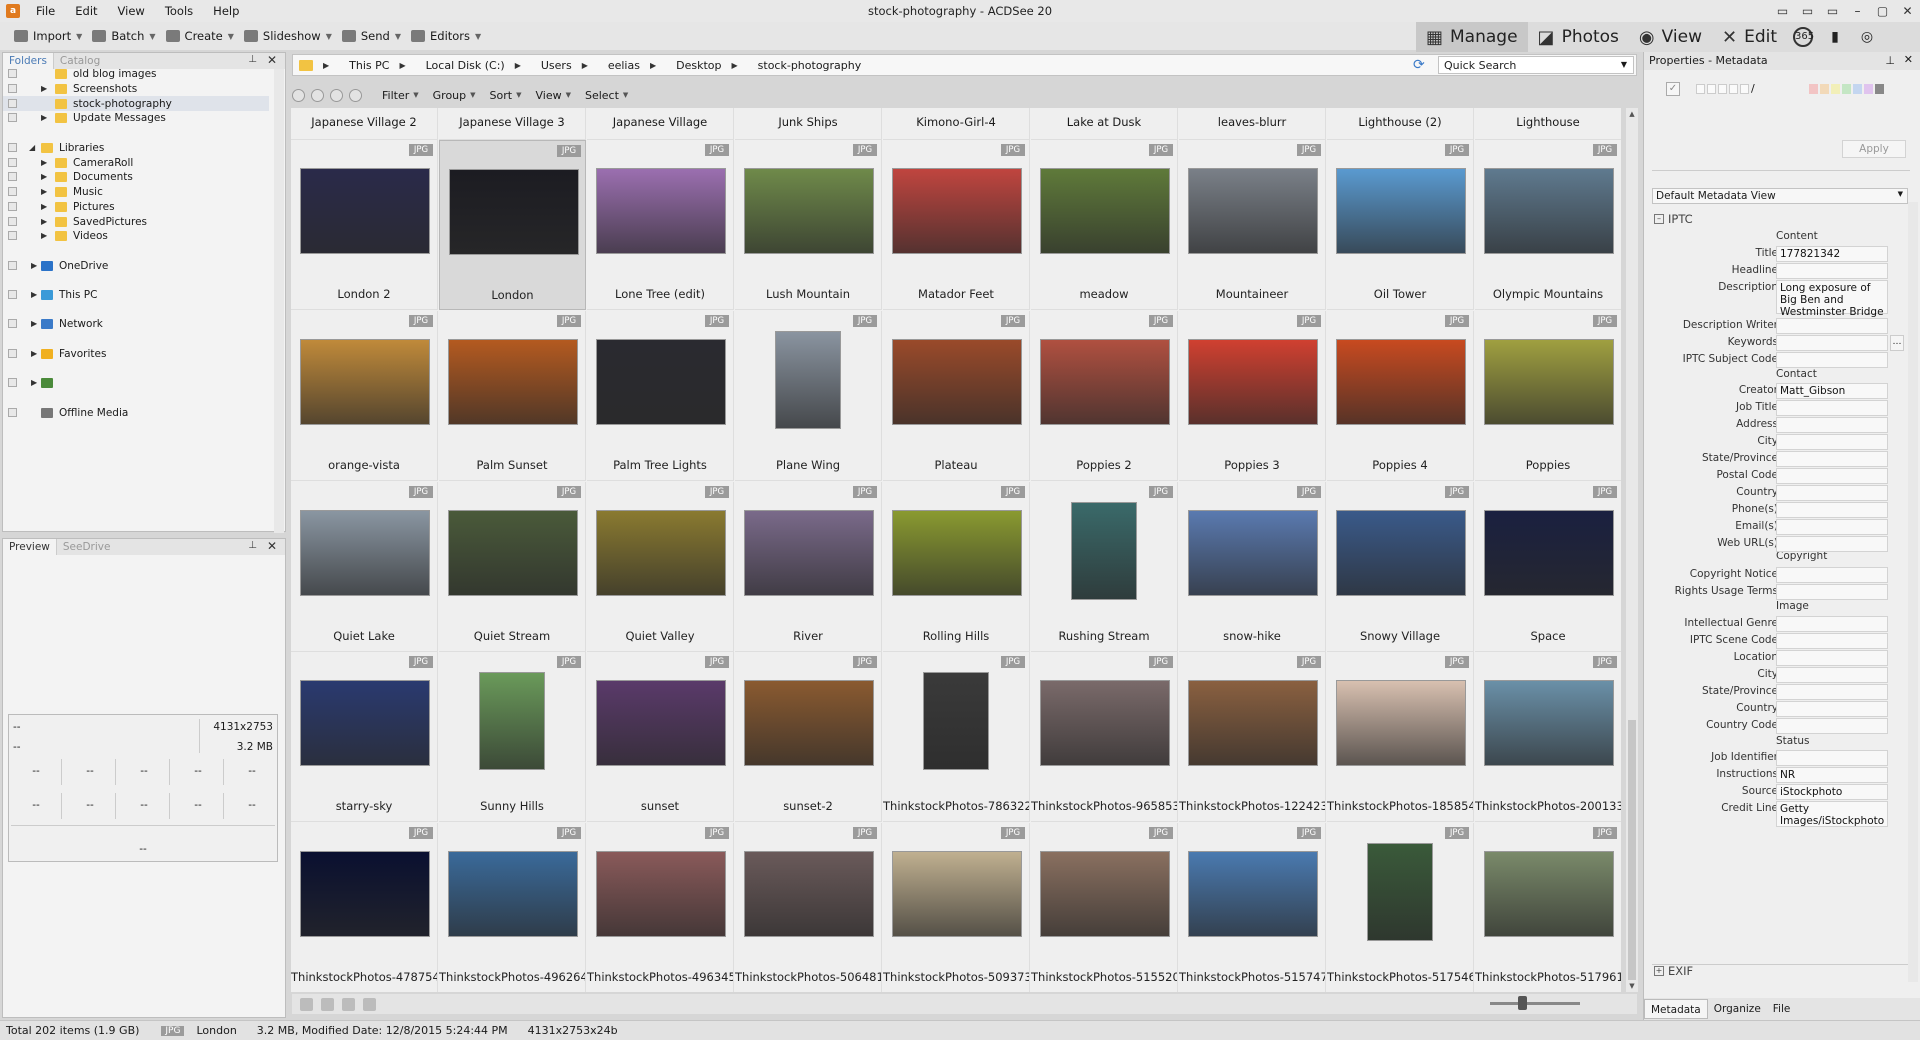  Describe the element at coordinates (808, 566) in the screenshot. I see `file-item: JPG River` at that location.